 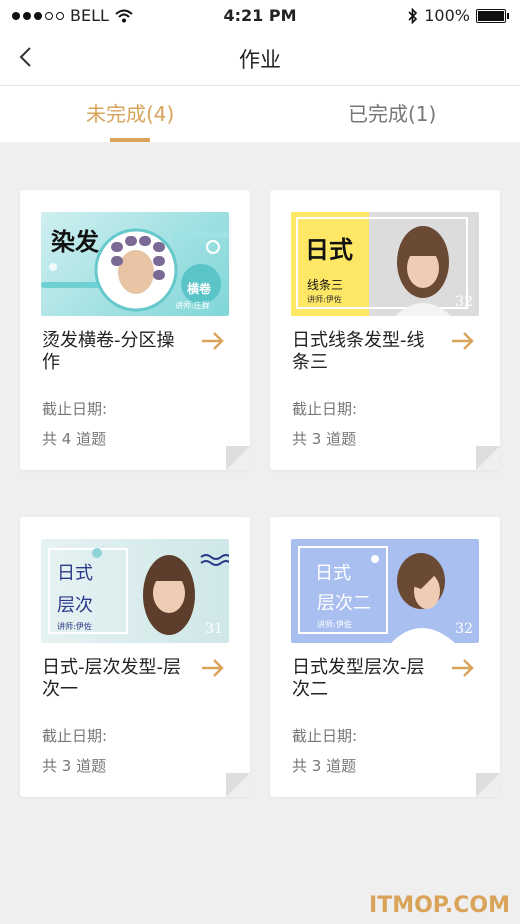 I want to click on thumbnail-subtitle: 横卷, so click(x=199, y=289).